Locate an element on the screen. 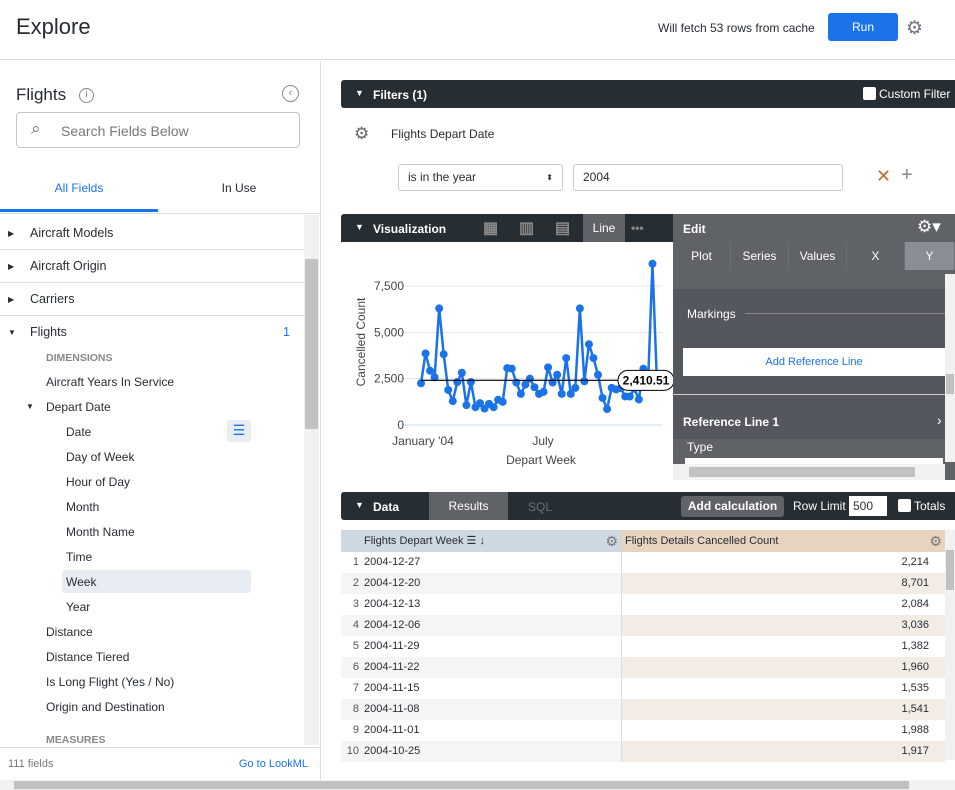  tab-results: Results is located at coordinates (468, 506).